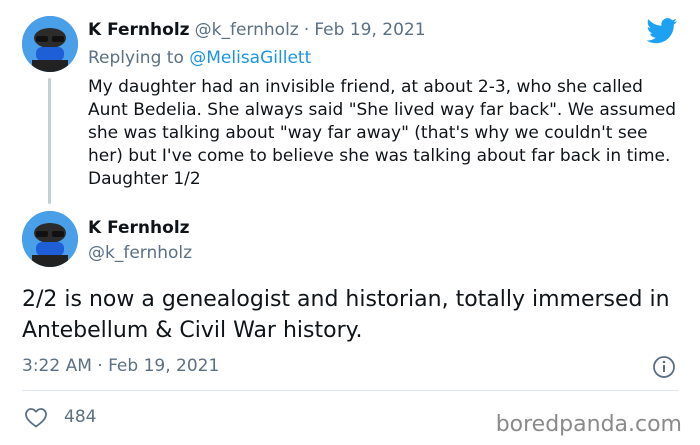 The width and height of the screenshot is (700, 445). I want to click on info-icon, so click(664, 369).